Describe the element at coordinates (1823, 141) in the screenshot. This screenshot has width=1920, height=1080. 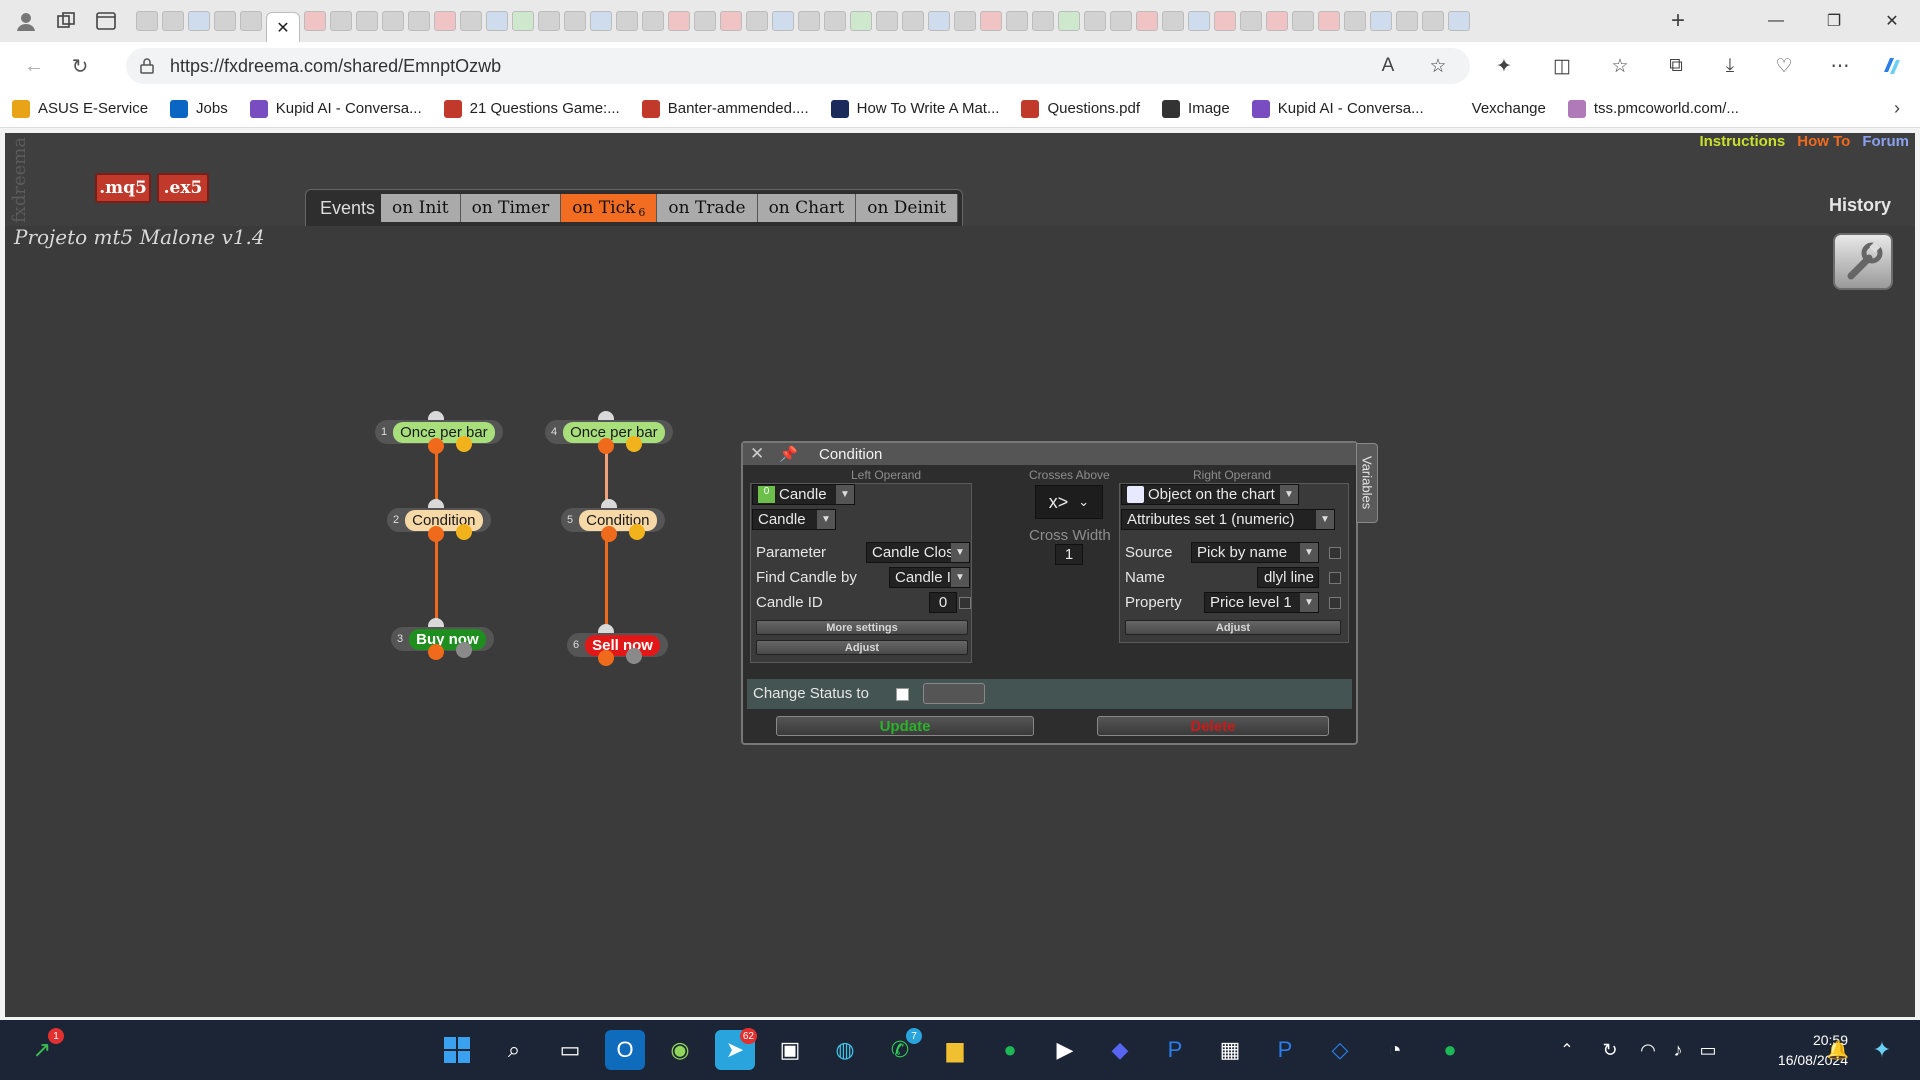
I see `howto-link: How To` at that location.